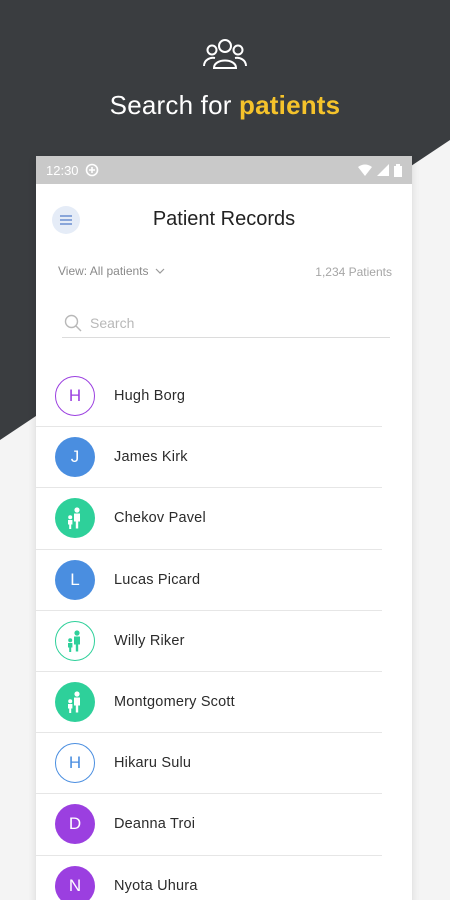 Image resolution: width=450 pixels, height=900 pixels. Describe the element at coordinates (353, 272) in the screenshot. I see `patient-count: 1,234 Patients` at that location.